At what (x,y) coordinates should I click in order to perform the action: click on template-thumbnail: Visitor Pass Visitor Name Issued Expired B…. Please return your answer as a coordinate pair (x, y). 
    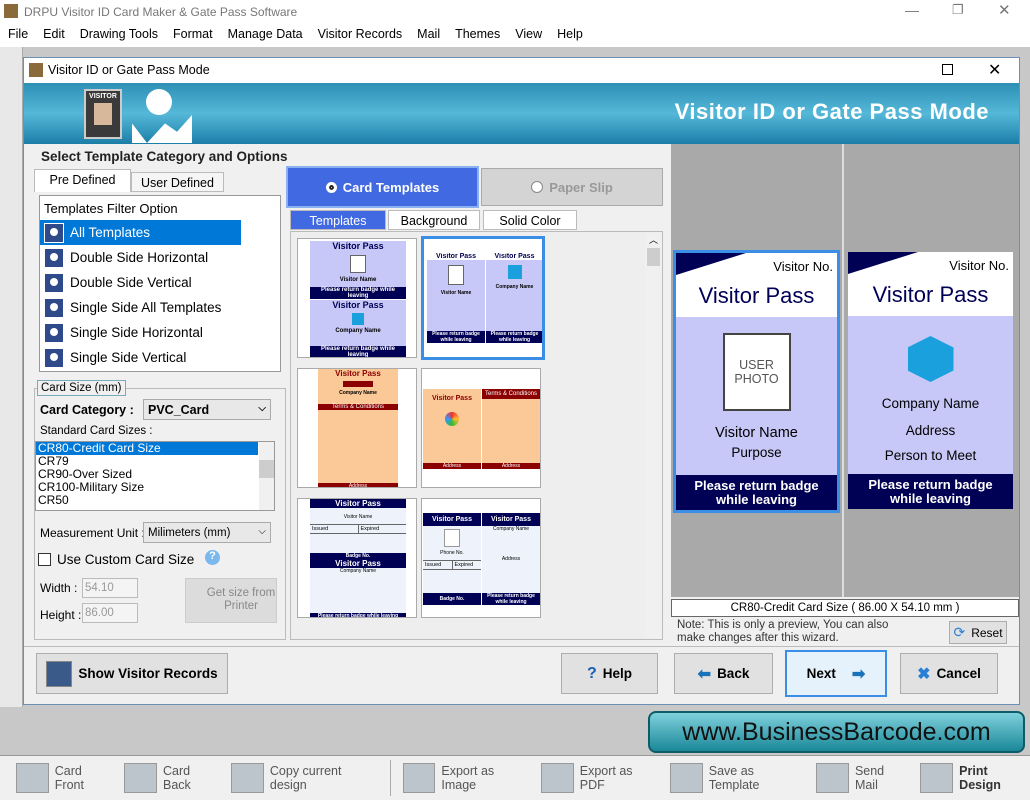
    Looking at the image, I should click on (357, 558).